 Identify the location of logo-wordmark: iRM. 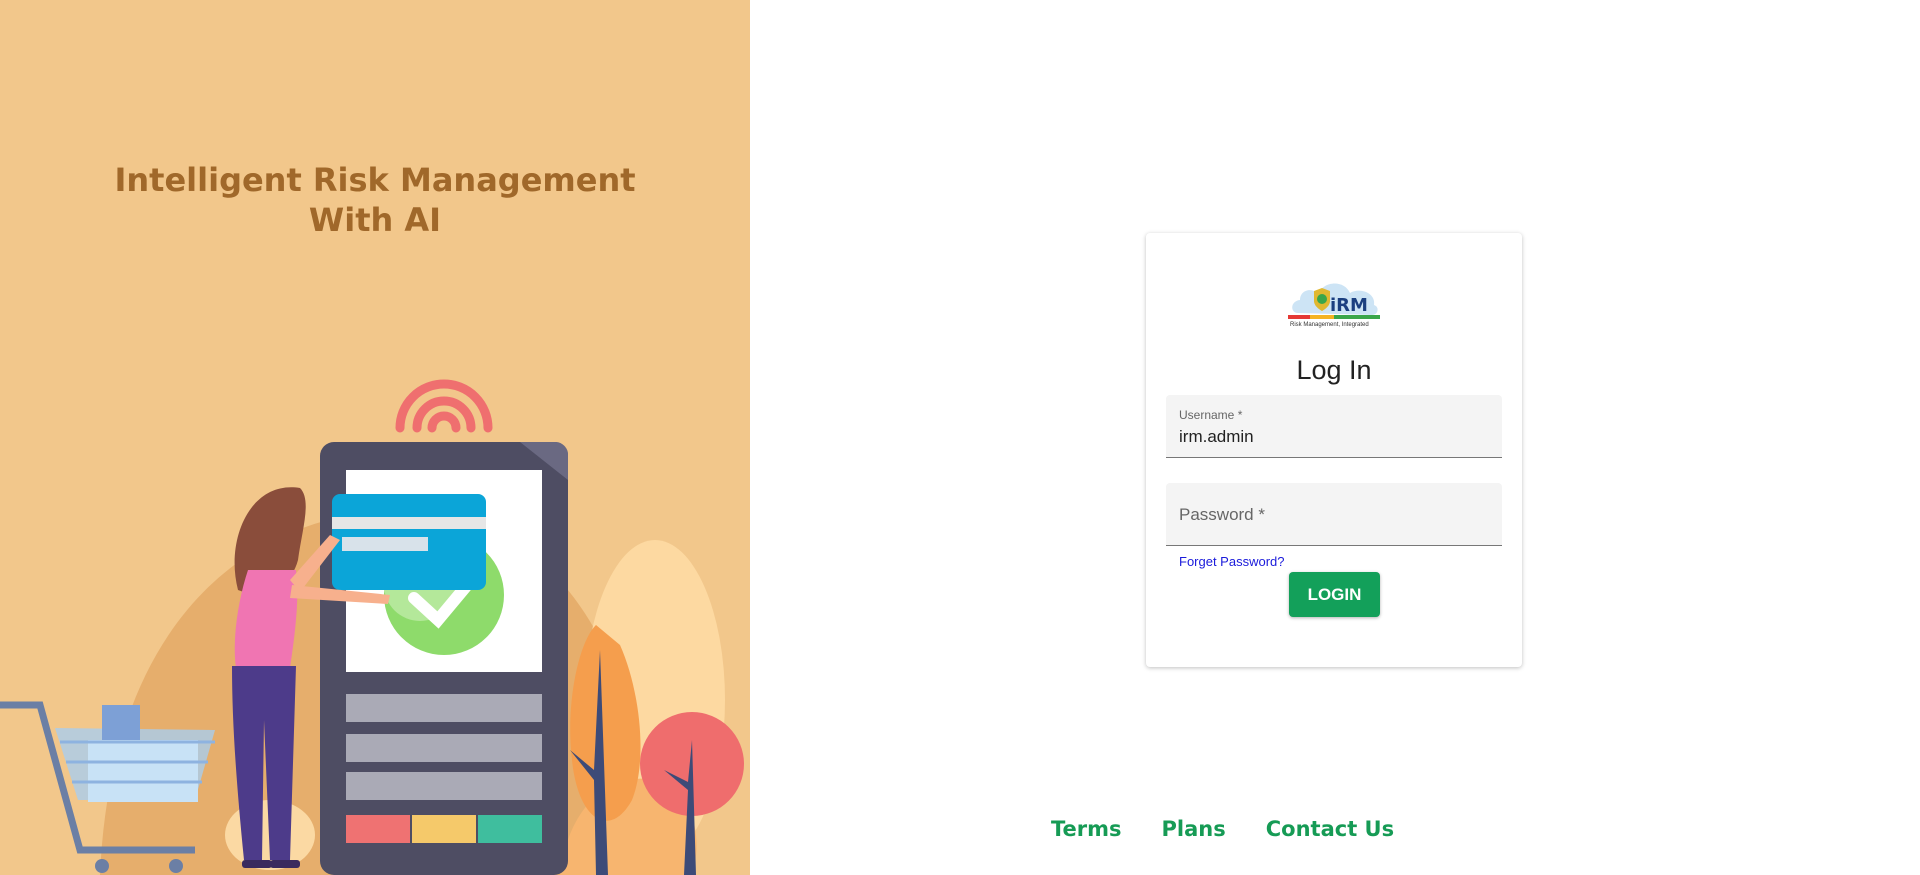
(1349, 305).